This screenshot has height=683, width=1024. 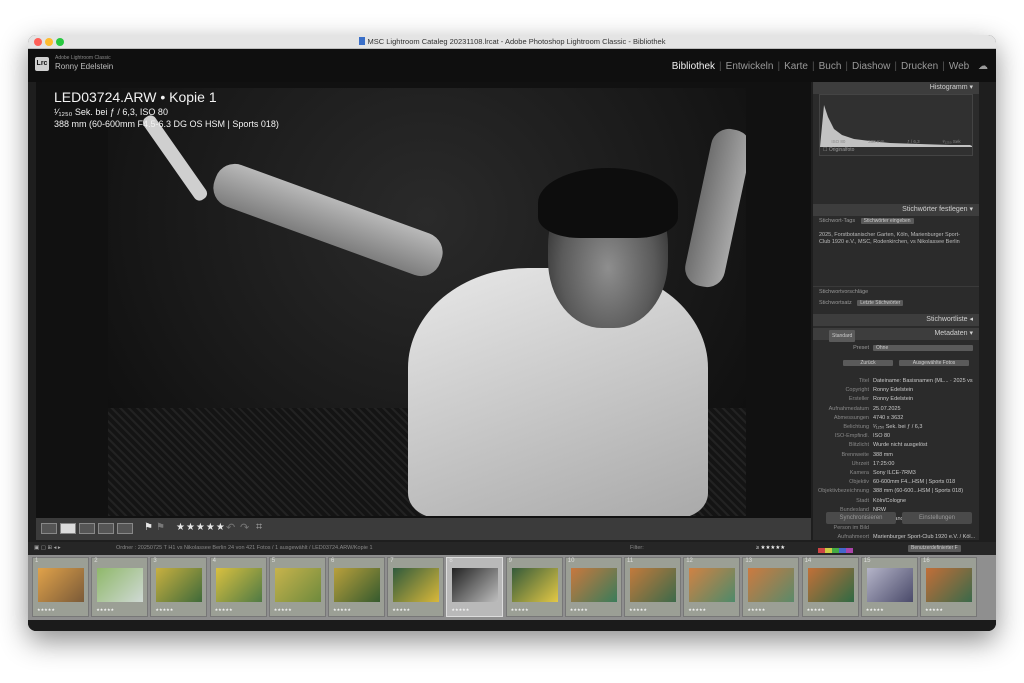 What do you see at coordinates (689, 561) in the screenshot?
I see `filmstrip-number: 12` at bounding box center [689, 561].